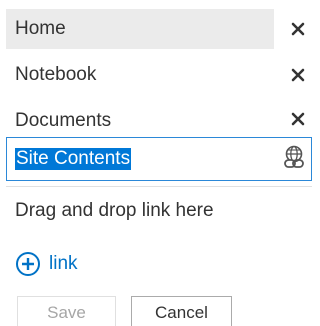 The width and height of the screenshot is (320, 326). What do you see at coordinates (294, 158) in the screenshot?
I see `link-globe-icon` at bounding box center [294, 158].